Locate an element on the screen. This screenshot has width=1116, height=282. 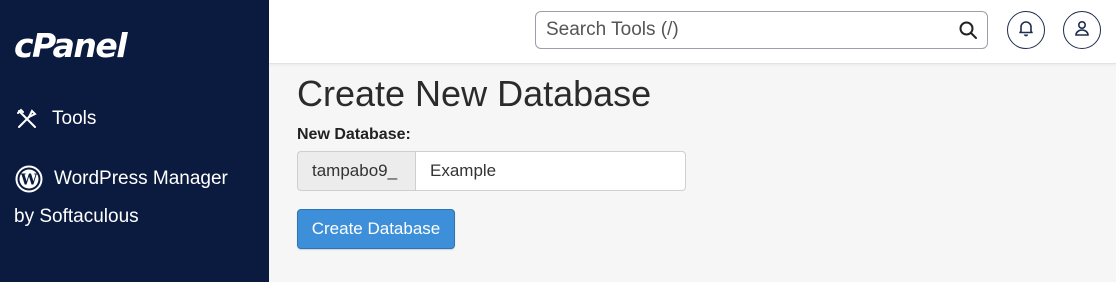
cpanel-logo: cPanel is located at coordinates (71, 46).